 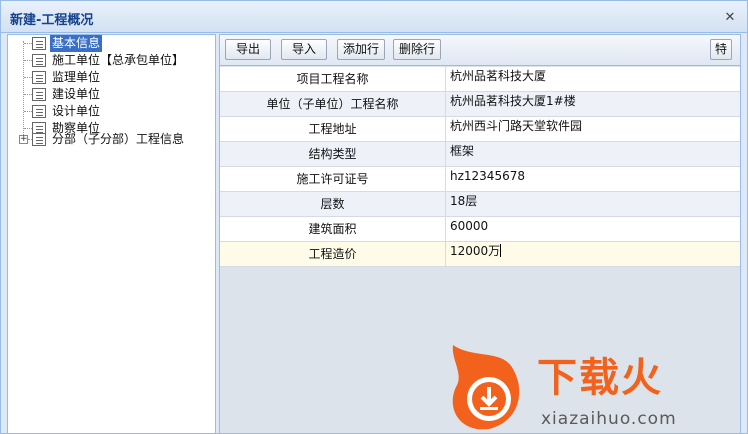 What do you see at coordinates (118, 60) in the screenshot?
I see `tree-item-label: 施工单位【总承包单位】` at bounding box center [118, 60].